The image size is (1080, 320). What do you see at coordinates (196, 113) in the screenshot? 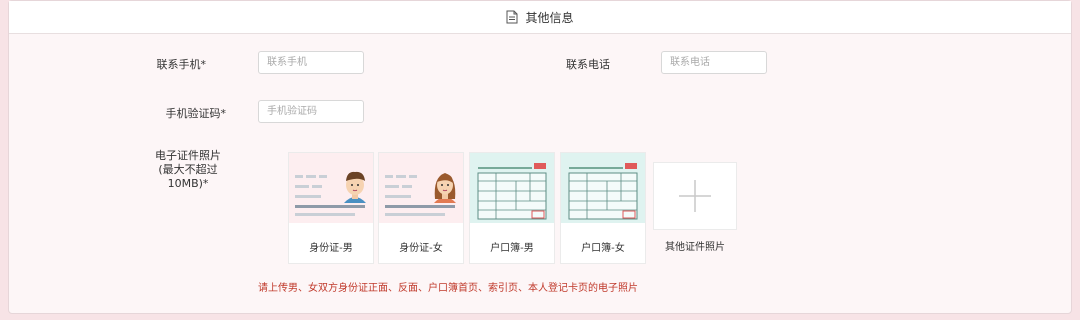
I see `verify-code-label: 手机验证码*` at bounding box center [196, 113].